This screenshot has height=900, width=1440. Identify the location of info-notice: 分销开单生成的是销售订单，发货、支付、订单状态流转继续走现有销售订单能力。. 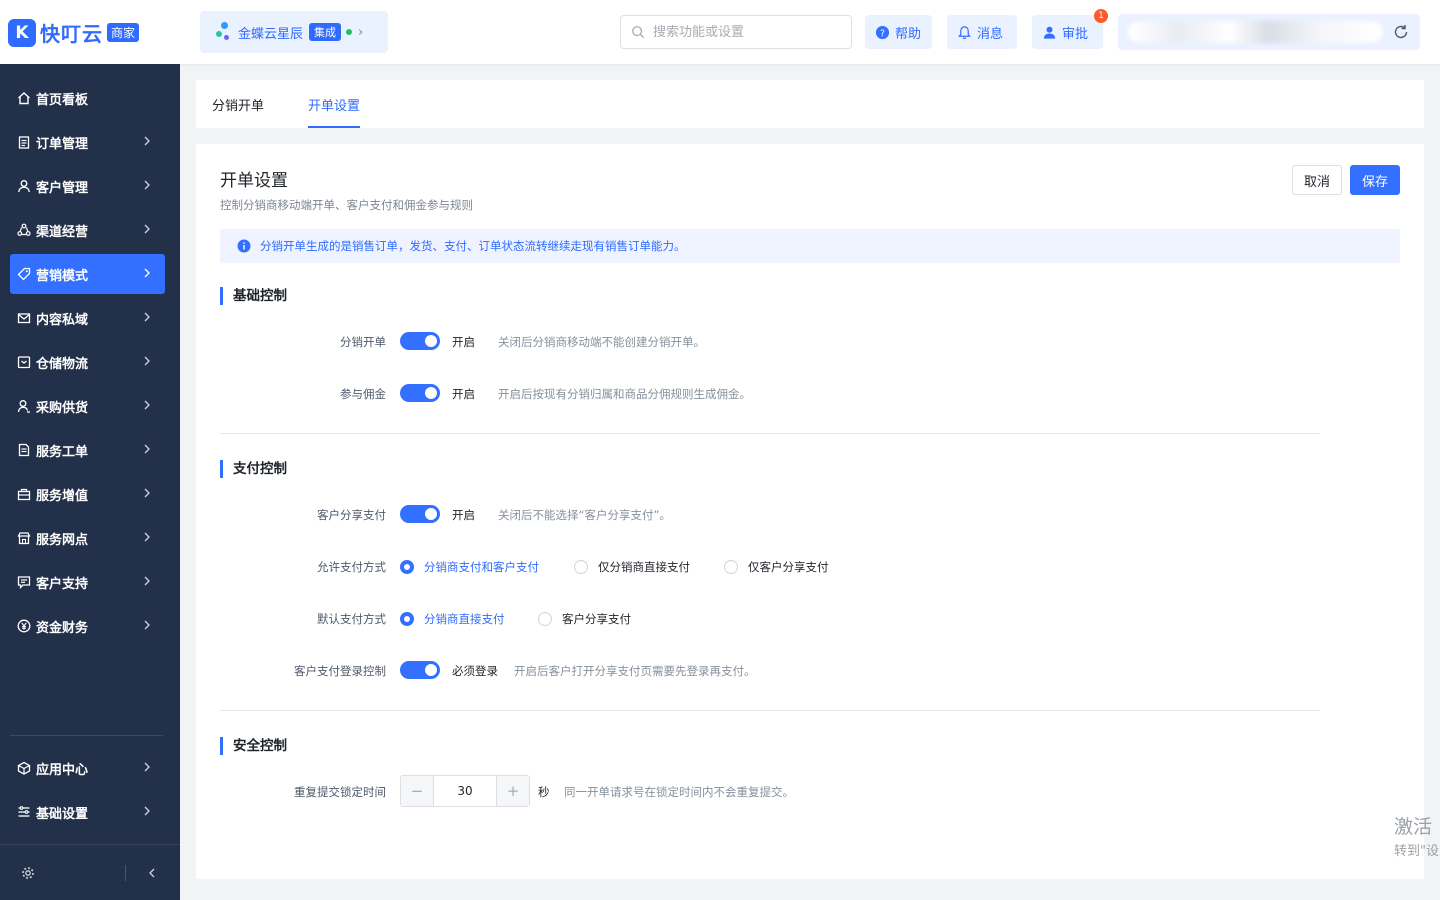
(810, 246).